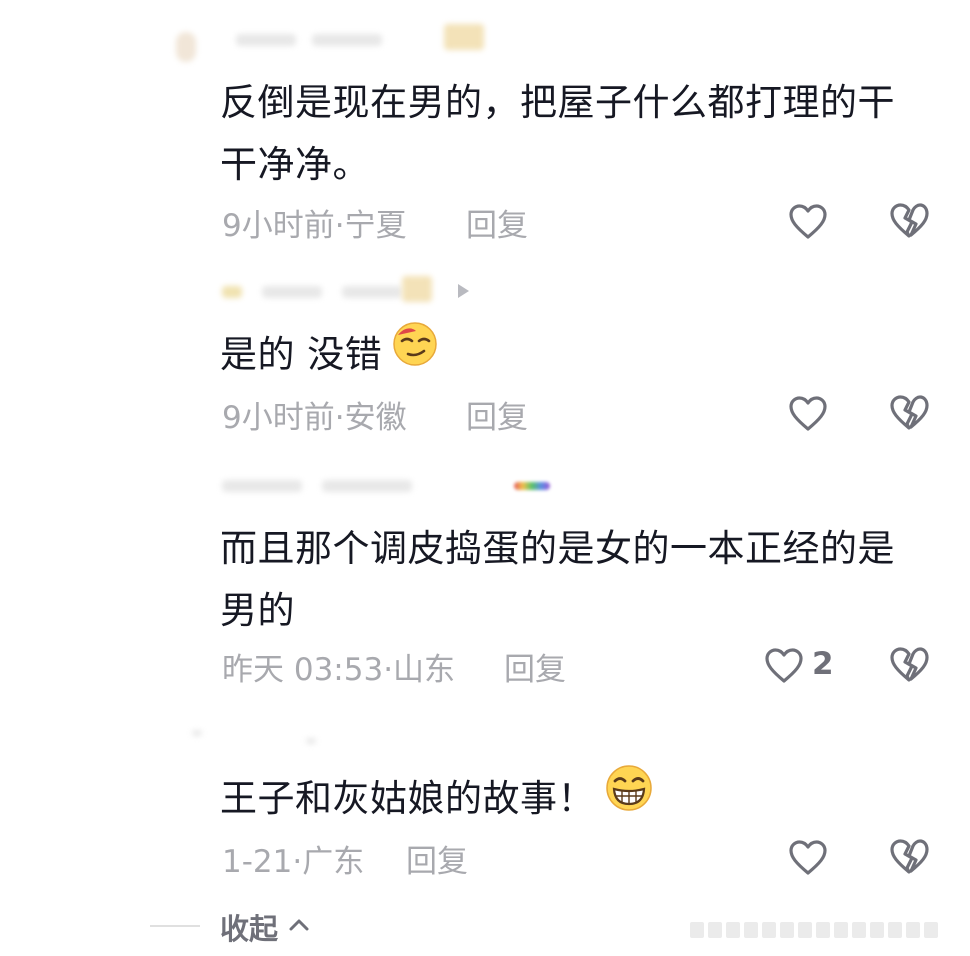 Image resolution: width=970 pixels, height=956 pixels. What do you see at coordinates (314, 417) in the screenshot?
I see `comment-time-location: 9小时前·安徽` at bounding box center [314, 417].